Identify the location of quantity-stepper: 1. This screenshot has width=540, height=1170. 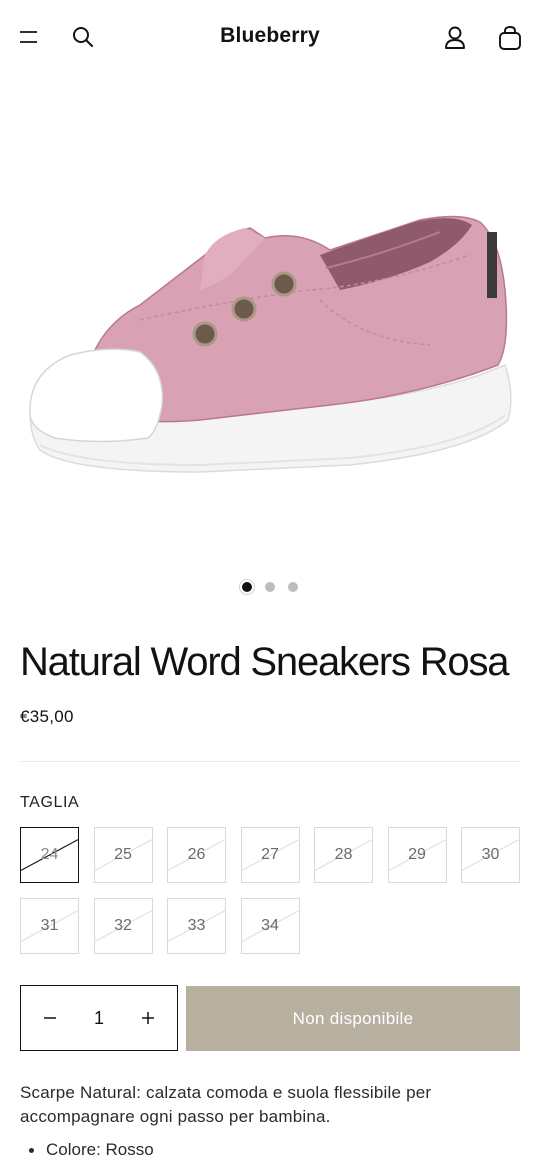
(99, 1018).